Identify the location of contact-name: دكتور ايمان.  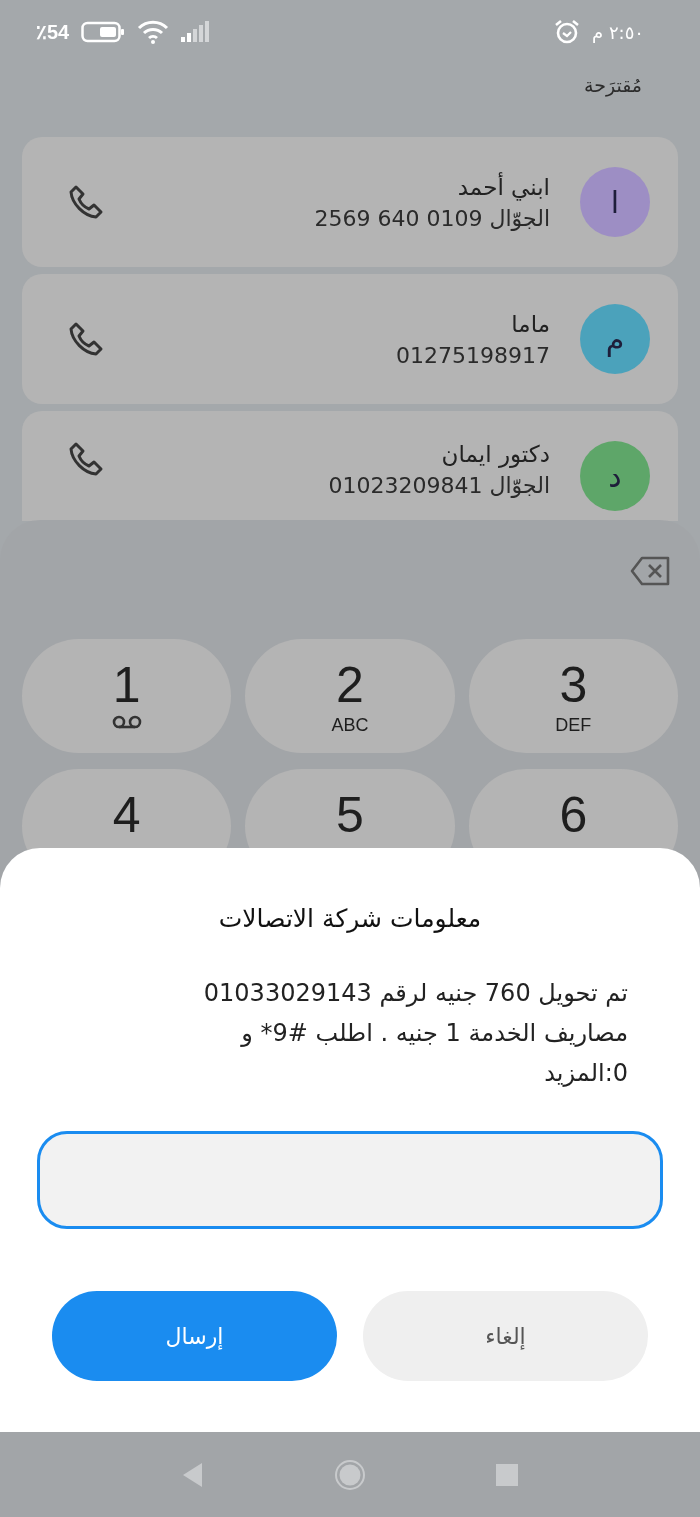
(495, 454).